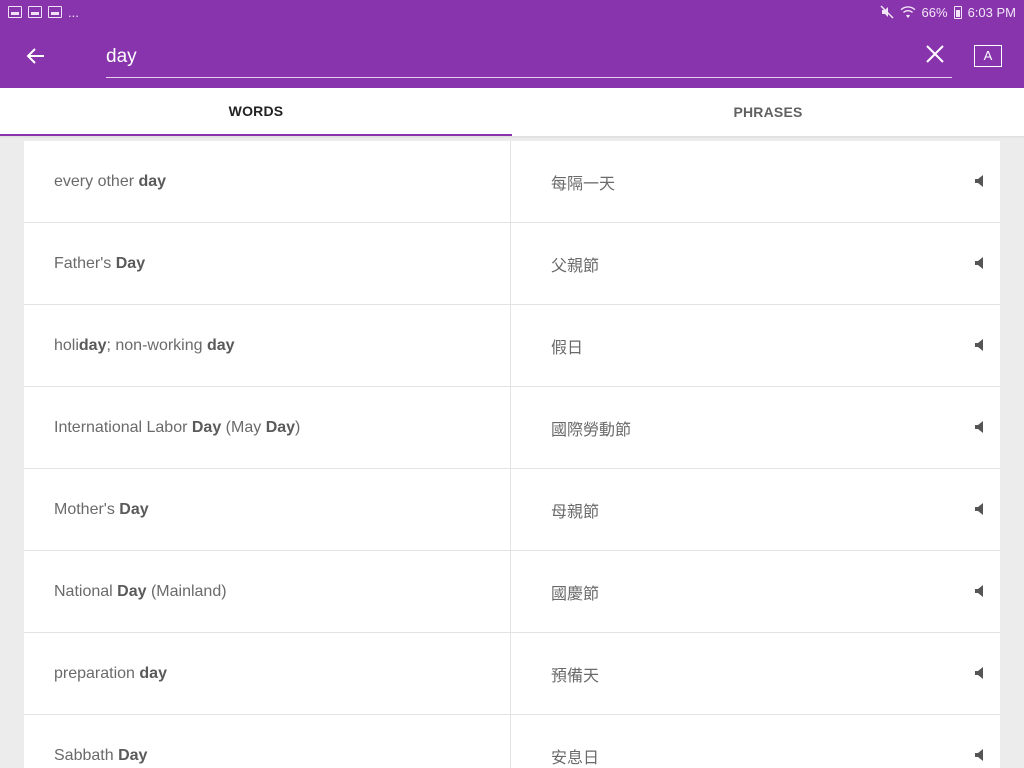  What do you see at coordinates (267, 509) in the screenshot?
I see `result-term: Mother's Day` at bounding box center [267, 509].